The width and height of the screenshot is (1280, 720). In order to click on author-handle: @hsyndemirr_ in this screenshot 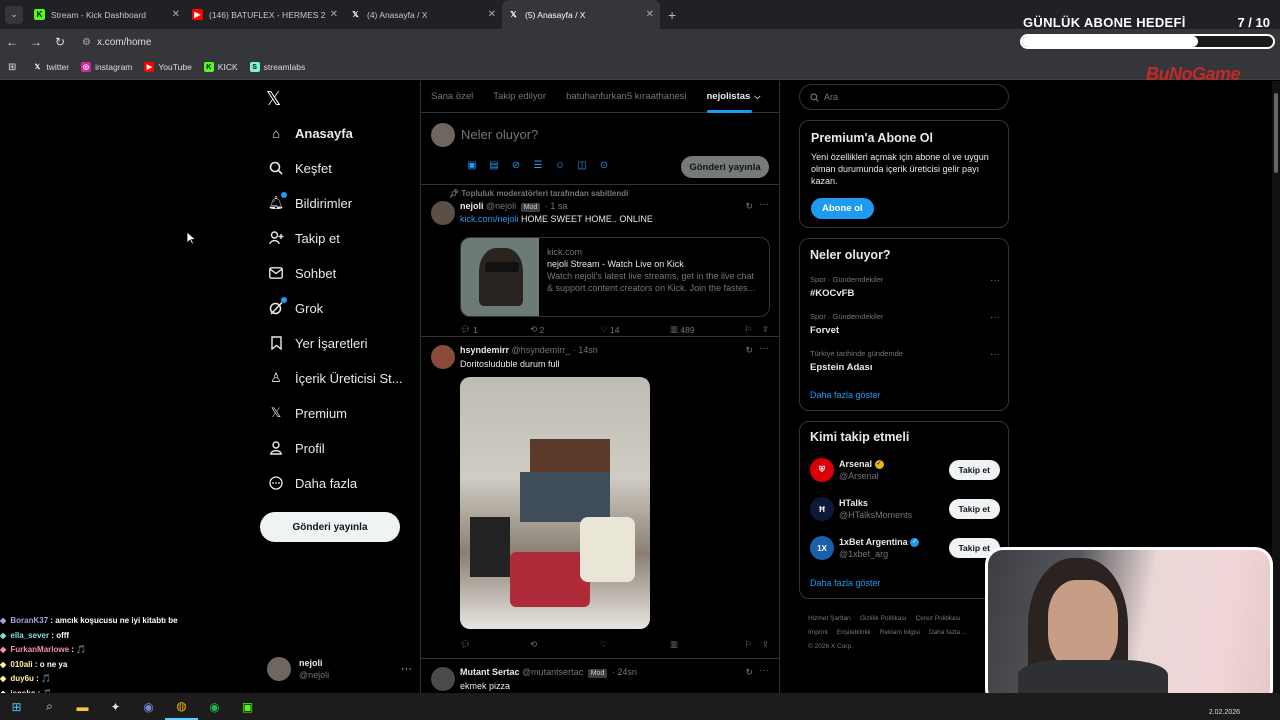, I will do `click(541, 350)`.